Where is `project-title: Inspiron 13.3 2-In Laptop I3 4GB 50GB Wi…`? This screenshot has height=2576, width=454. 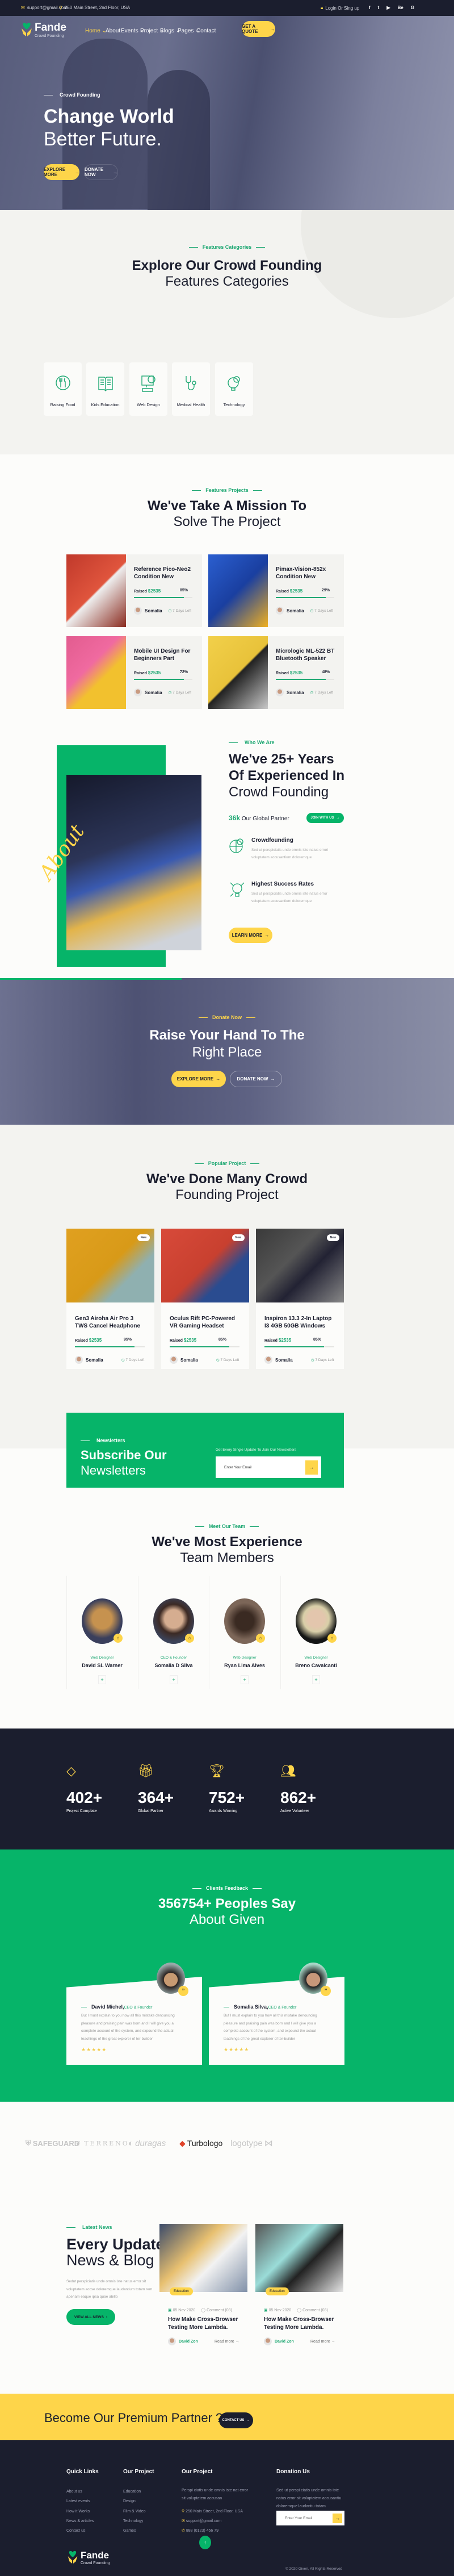
project-title: Inspiron 13.3 2-In Laptop I3 4GB 50GB Wi… is located at coordinates (299, 1323).